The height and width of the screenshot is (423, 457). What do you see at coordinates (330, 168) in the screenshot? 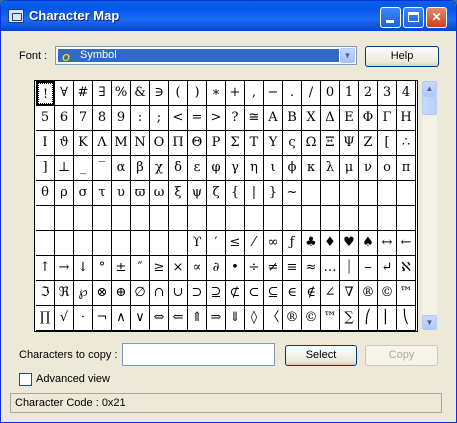
I see `glyph-cell: λ` at bounding box center [330, 168].